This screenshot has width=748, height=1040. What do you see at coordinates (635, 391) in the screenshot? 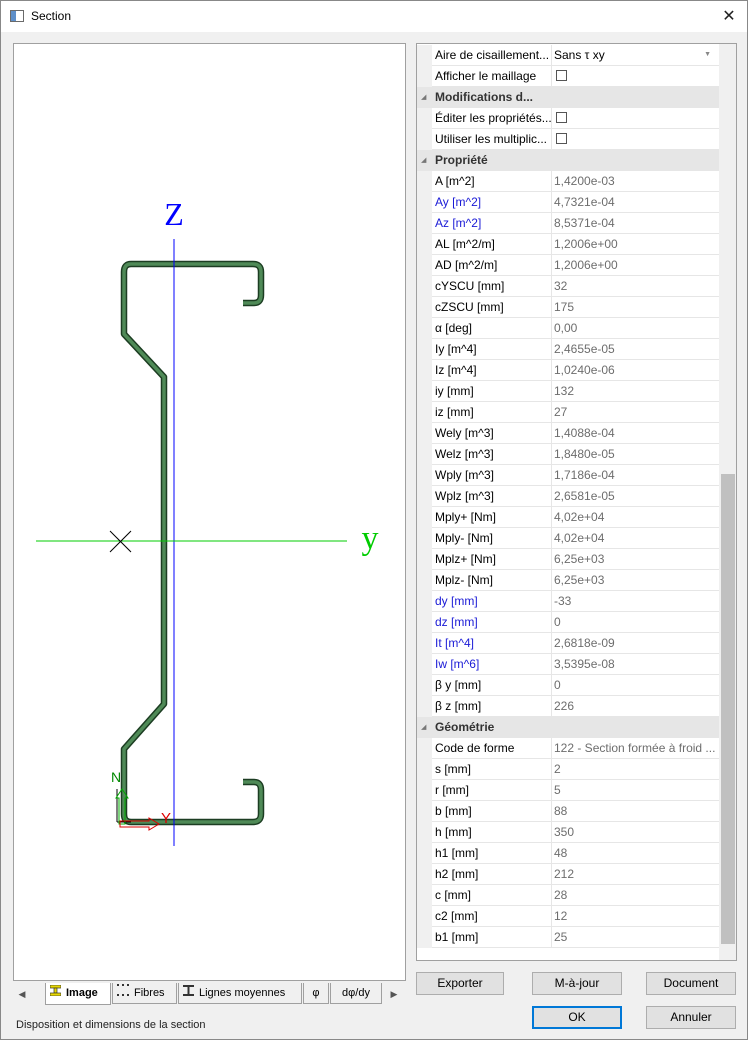
I see `property-value: 132` at bounding box center [635, 391].